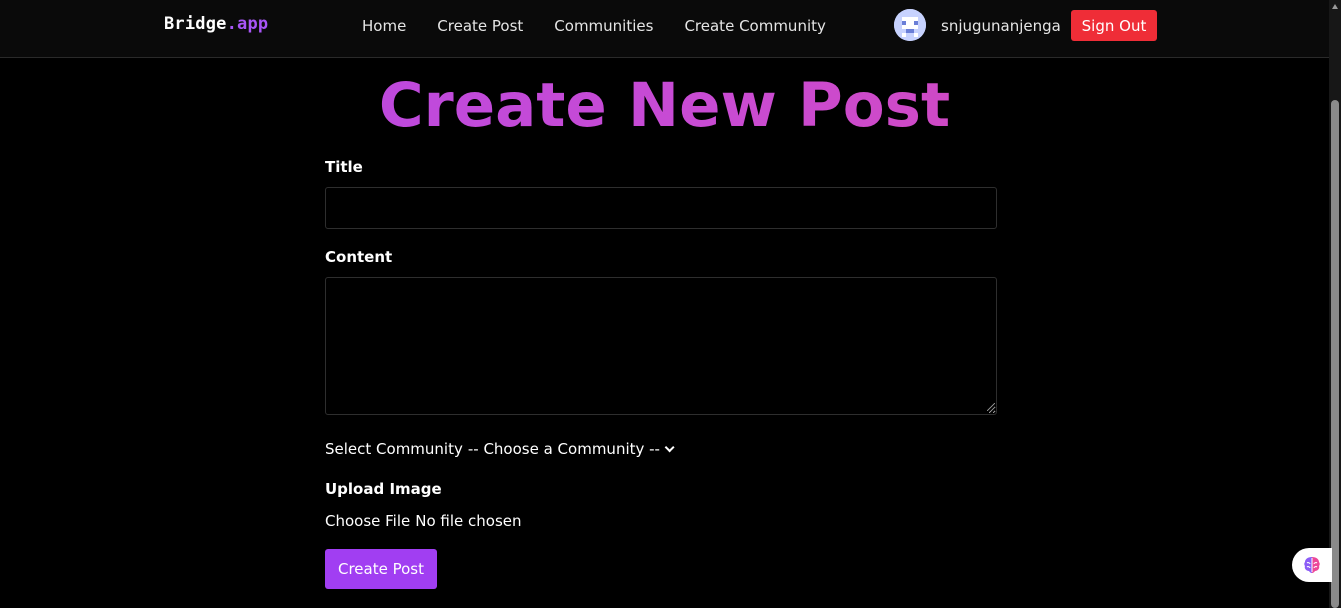 This screenshot has height=608, width=1341. I want to click on nav-create-community: Create Community, so click(754, 26).